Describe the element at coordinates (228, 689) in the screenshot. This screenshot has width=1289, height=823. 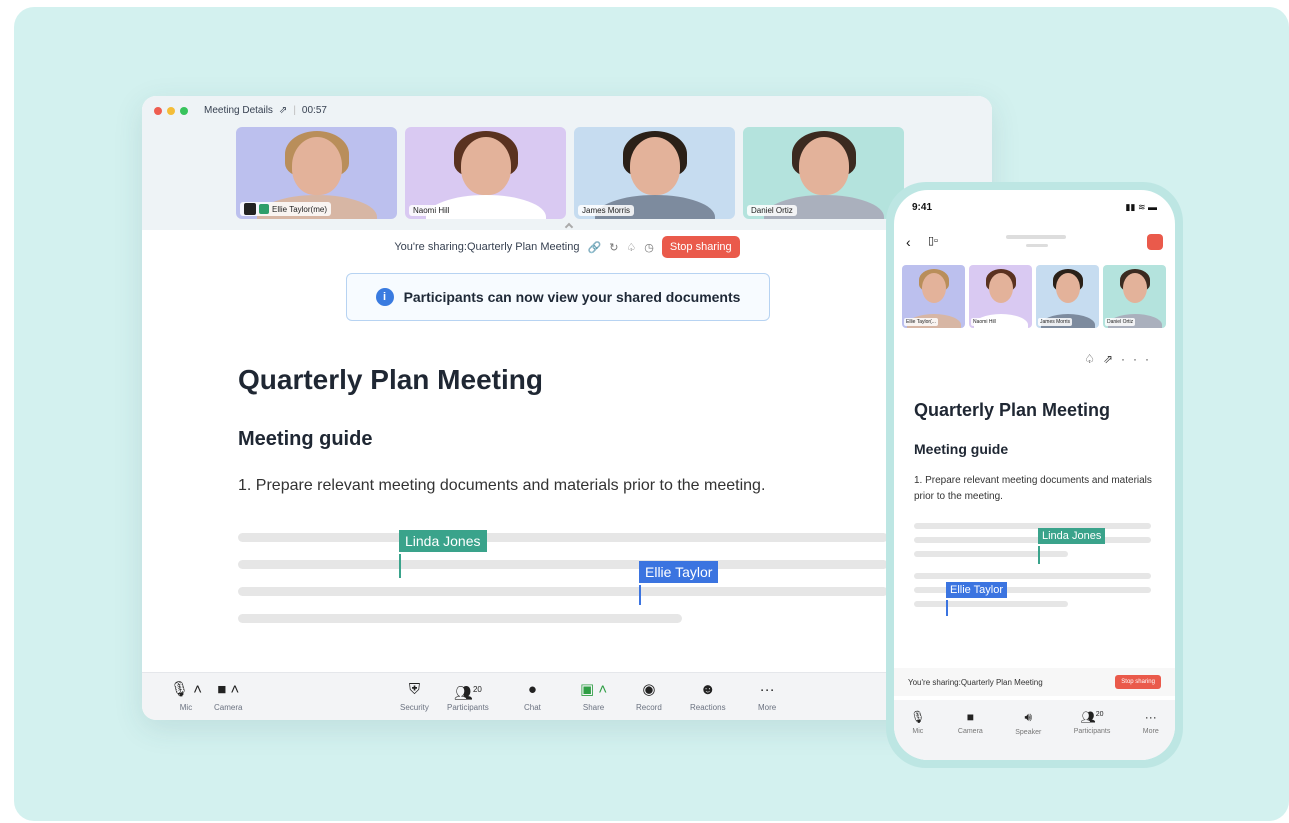
I see `camera-icon: ■ ˄` at that location.